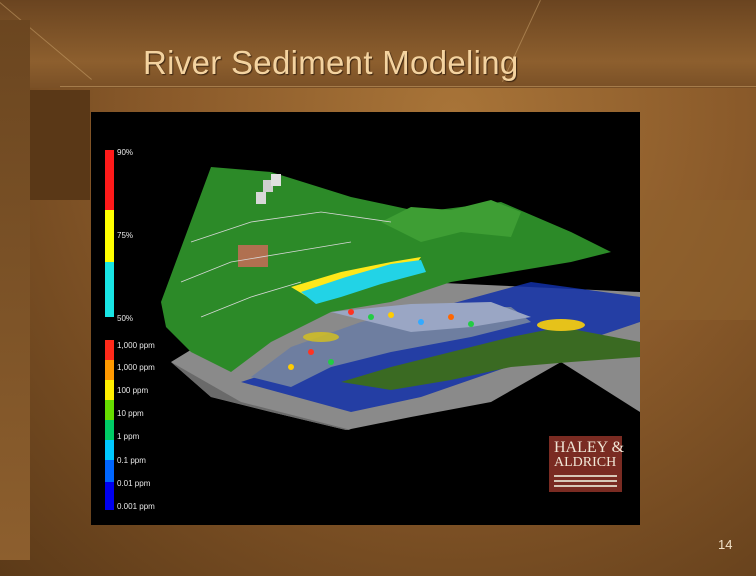  What do you see at coordinates (131, 460) in the screenshot?
I see `concentration-label: 0.1 ppm` at bounding box center [131, 460].